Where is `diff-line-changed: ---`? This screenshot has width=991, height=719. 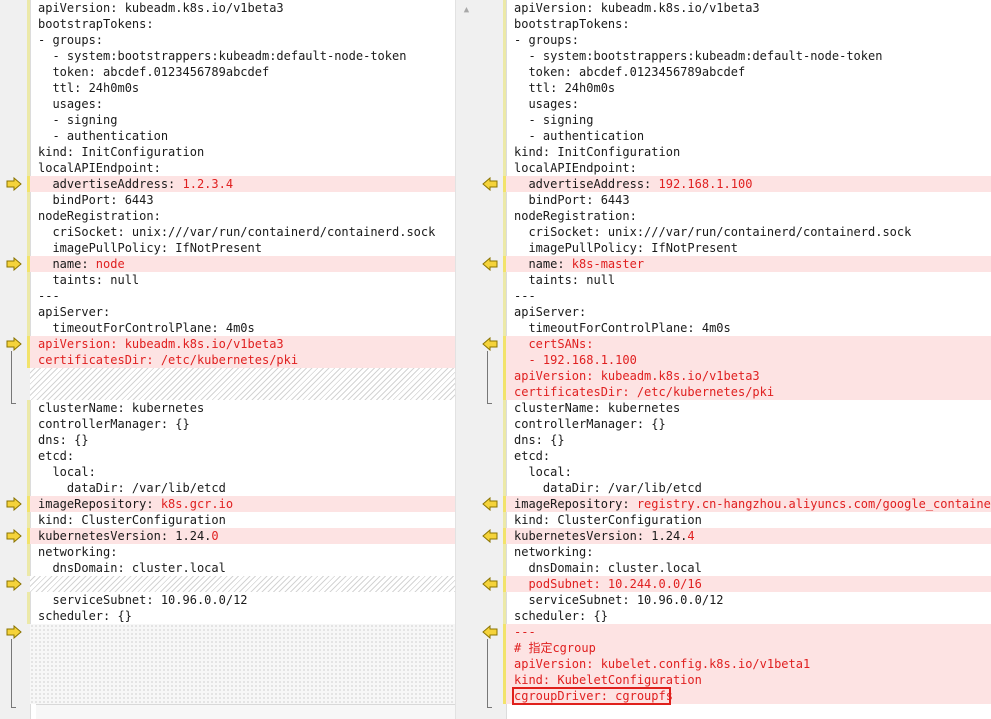 diff-line-changed: --- is located at coordinates (747, 632).